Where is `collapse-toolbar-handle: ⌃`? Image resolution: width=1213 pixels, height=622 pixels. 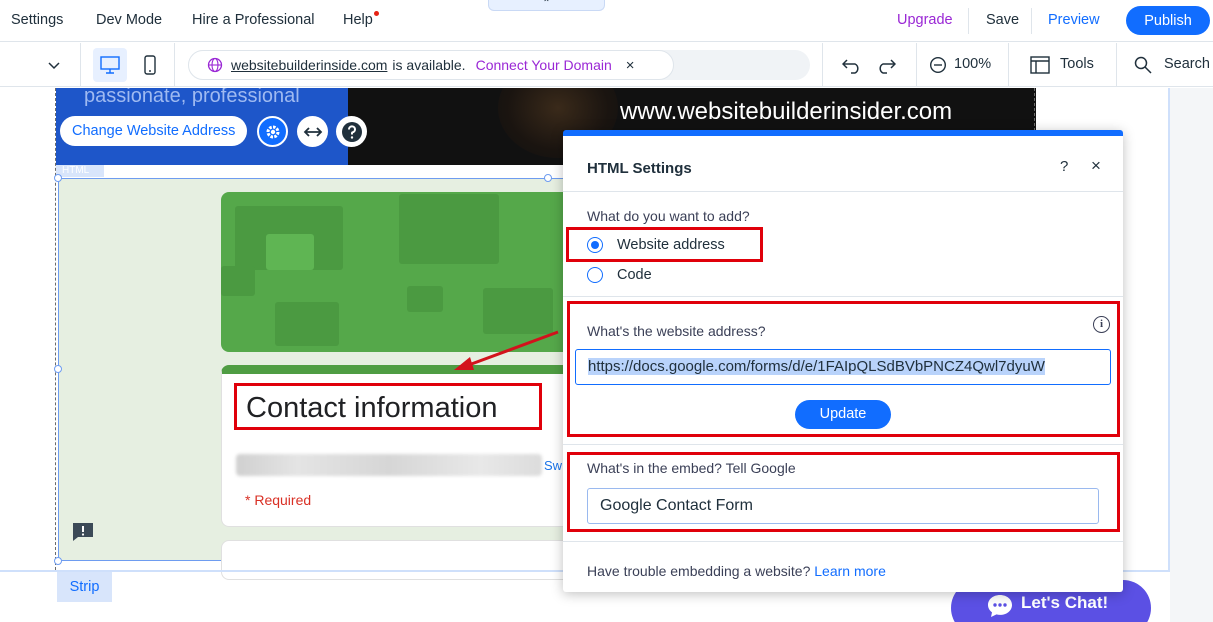 collapse-toolbar-handle: ⌃ is located at coordinates (546, 5).